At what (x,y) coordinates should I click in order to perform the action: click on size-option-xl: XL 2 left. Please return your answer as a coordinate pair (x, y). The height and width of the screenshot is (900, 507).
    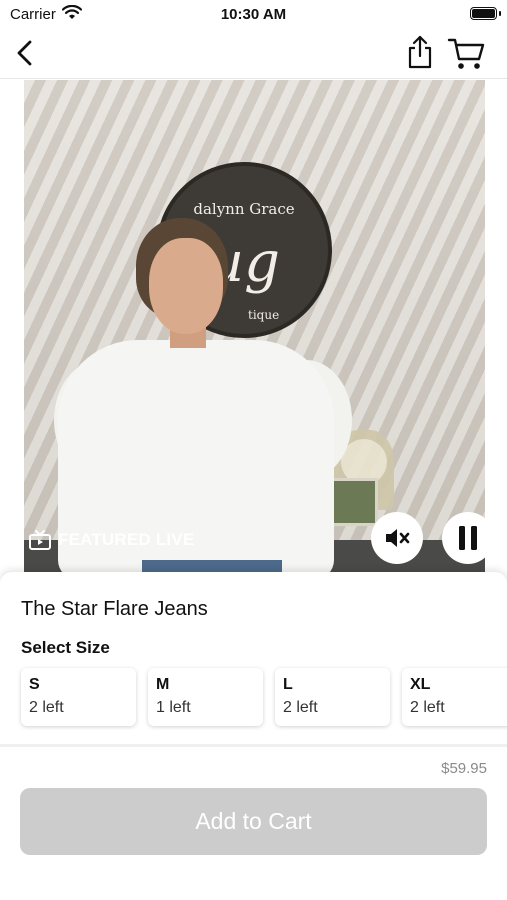
    Looking at the image, I should click on (454, 697).